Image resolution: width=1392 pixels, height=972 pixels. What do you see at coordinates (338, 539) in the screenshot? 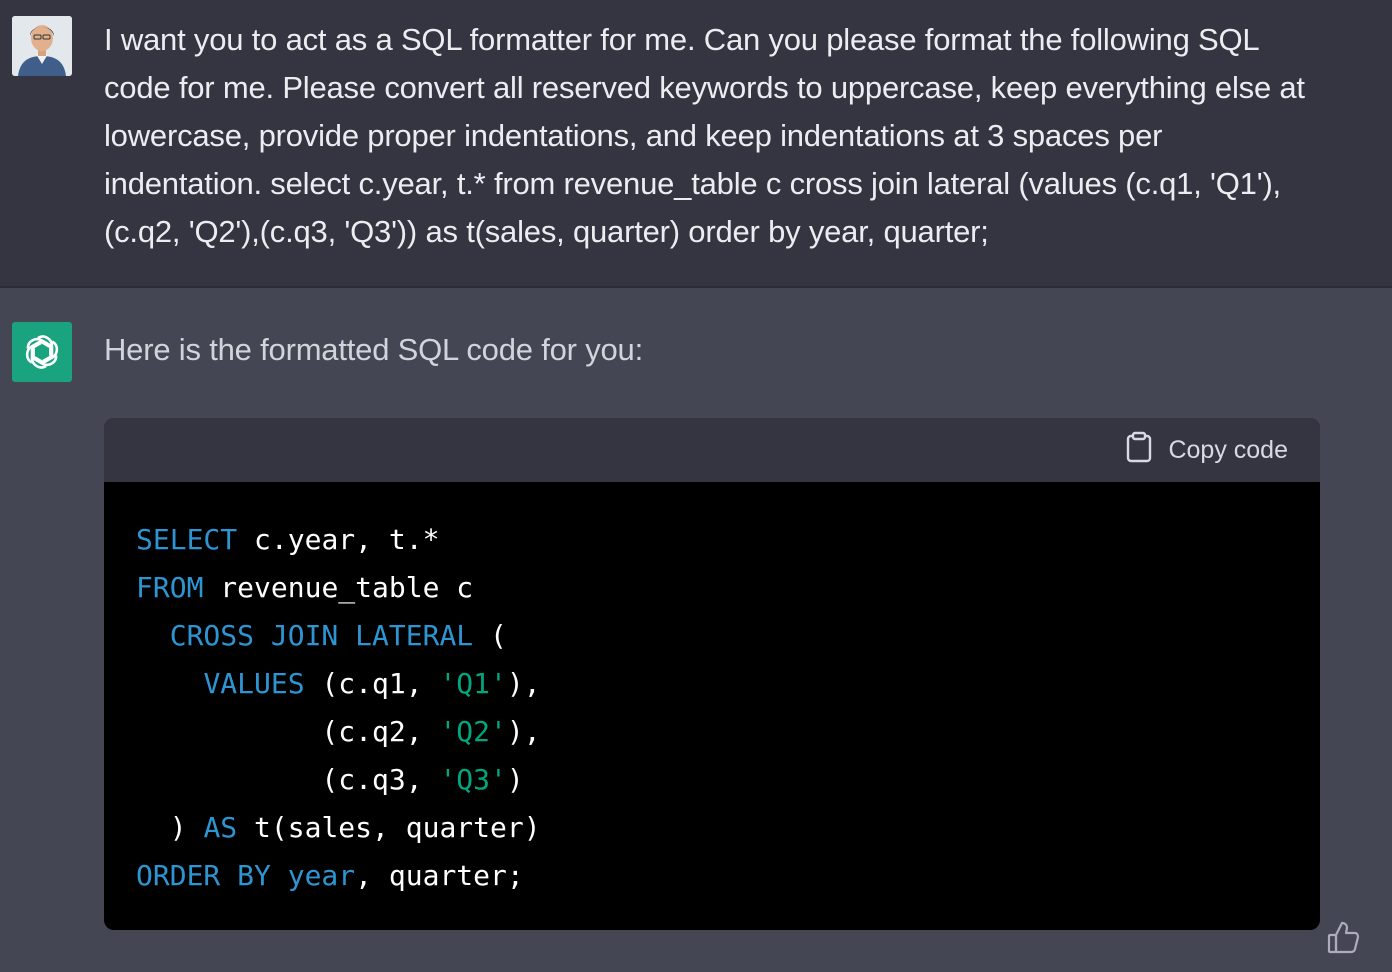
I see `sql-text: c.year, t.*` at bounding box center [338, 539].